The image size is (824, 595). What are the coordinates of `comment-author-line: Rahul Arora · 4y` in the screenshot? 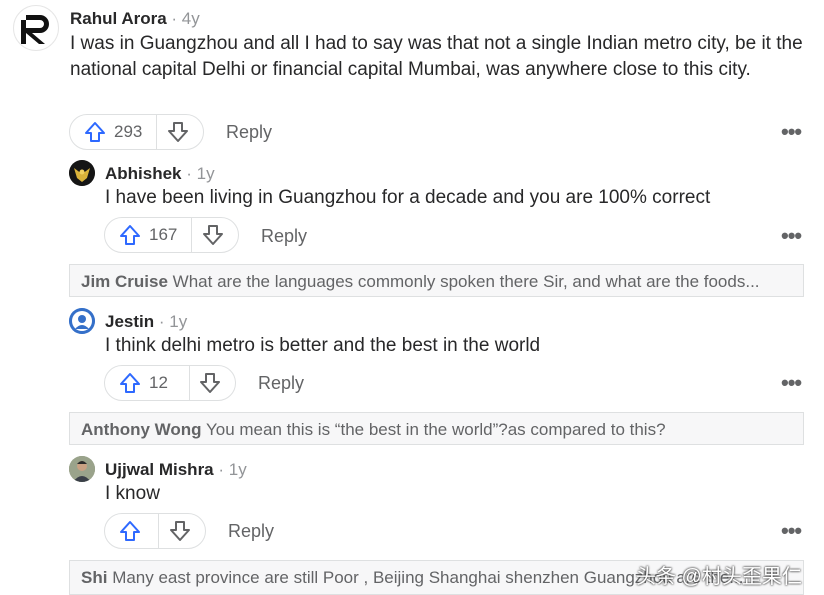 It's located at (135, 18).